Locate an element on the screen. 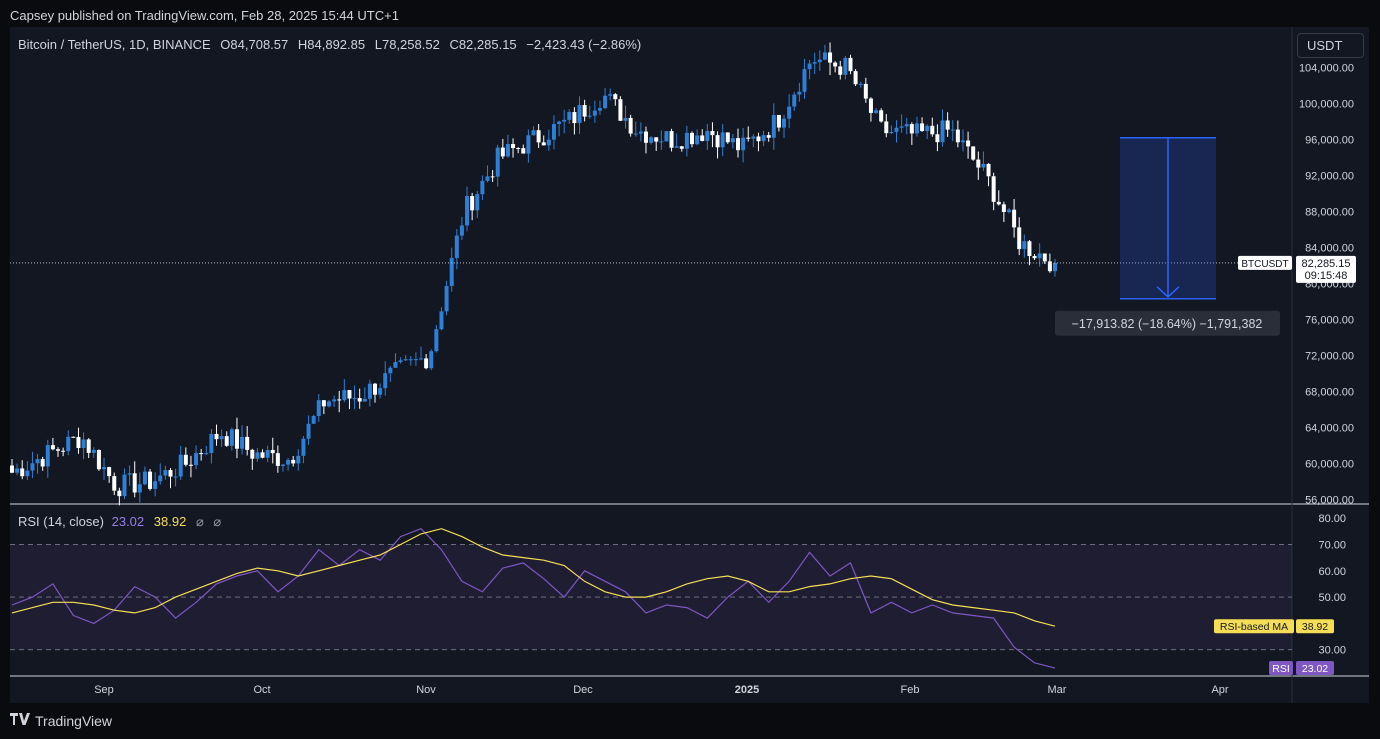  rsi-legend: RSI (14, close) 23.02 38.92 ⌀ ⌀ is located at coordinates (119, 522).